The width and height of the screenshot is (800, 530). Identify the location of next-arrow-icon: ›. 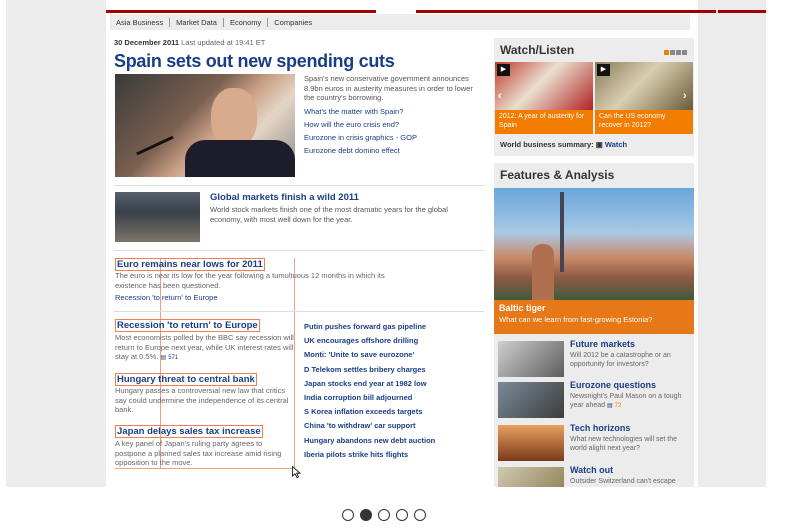
(685, 96).